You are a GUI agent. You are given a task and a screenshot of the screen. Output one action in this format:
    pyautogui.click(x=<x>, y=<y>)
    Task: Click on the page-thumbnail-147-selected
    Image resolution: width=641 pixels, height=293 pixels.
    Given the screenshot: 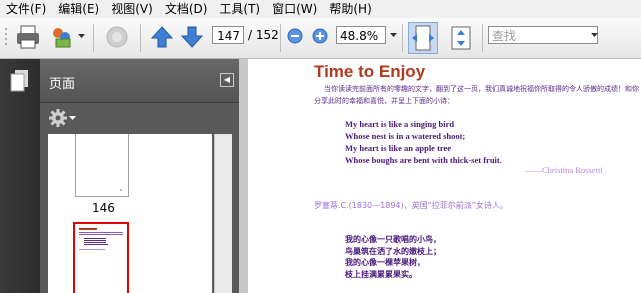 What is the action you would take?
    pyautogui.click(x=101, y=257)
    